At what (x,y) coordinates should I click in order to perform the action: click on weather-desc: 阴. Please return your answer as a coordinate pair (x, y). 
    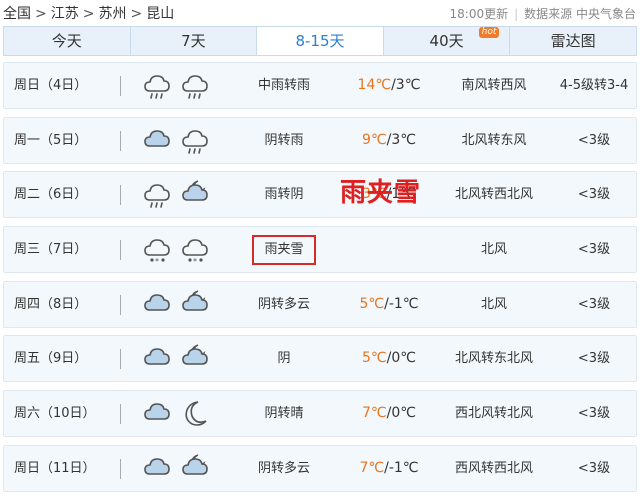
    Looking at the image, I should click on (284, 358).